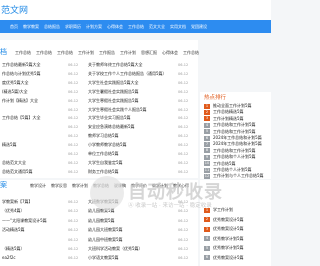 This screenshot has width=320, height=266. I want to click on list-item-title: ——“太阳课教案设计5篇, so click(33, 221).